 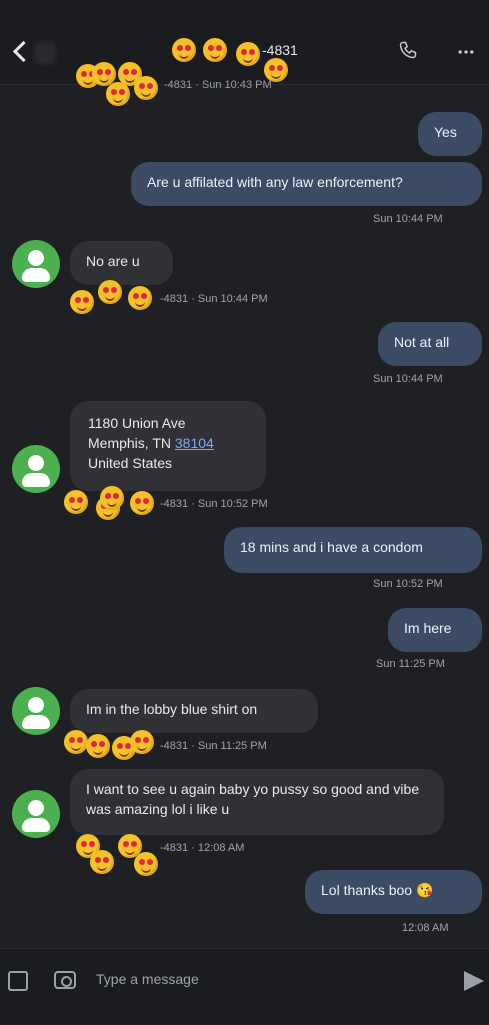 I want to click on message-input: Type a message, so click(x=147, y=979).